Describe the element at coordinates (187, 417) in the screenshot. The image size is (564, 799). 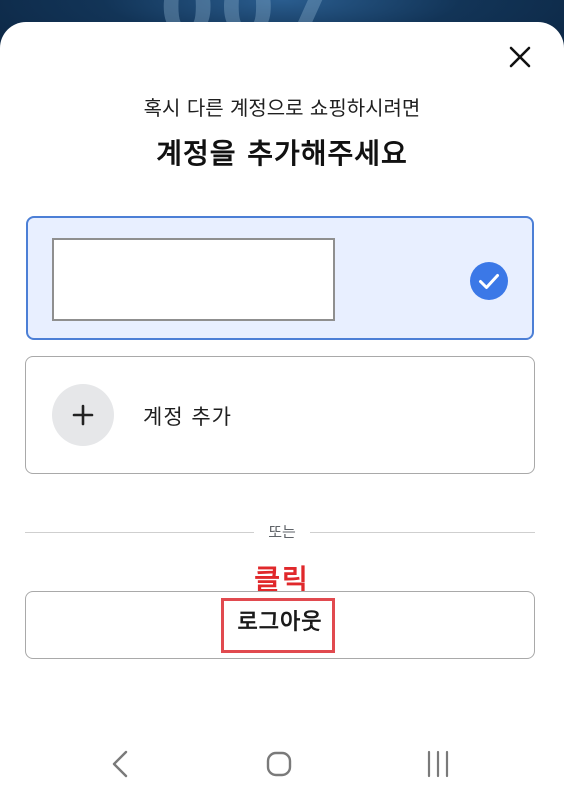
I see `add-account-label: 계정 추가` at that location.